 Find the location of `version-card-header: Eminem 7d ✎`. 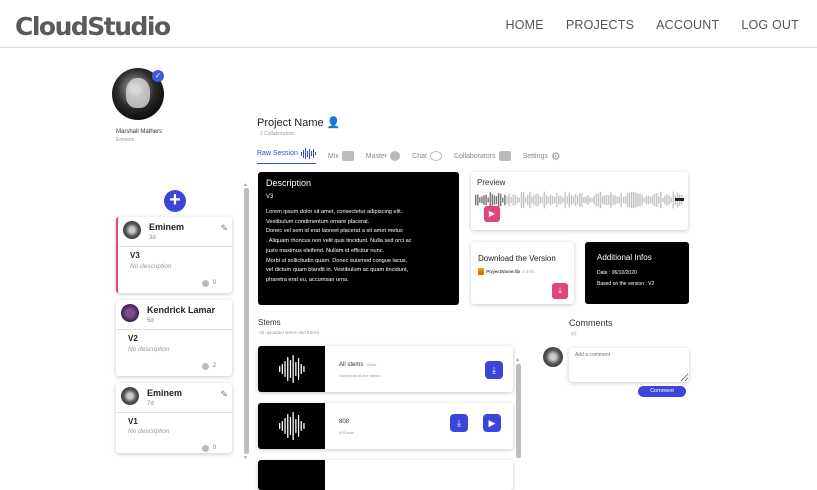

version-card-header: Eminem 7d ✎ is located at coordinates (174, 398).